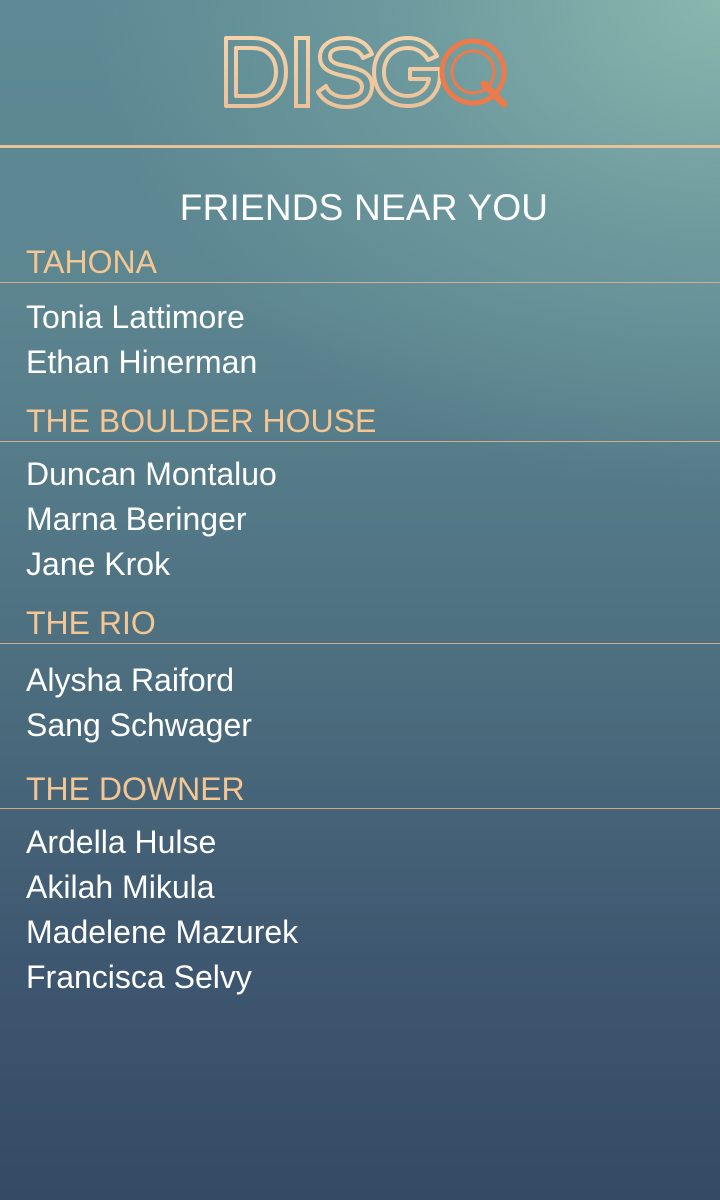 This screenshot has height=1200, width=720. Describe the element at coordinates (98, 564) in the screenshot. I see `friend-item: Jane Krok` at that location.